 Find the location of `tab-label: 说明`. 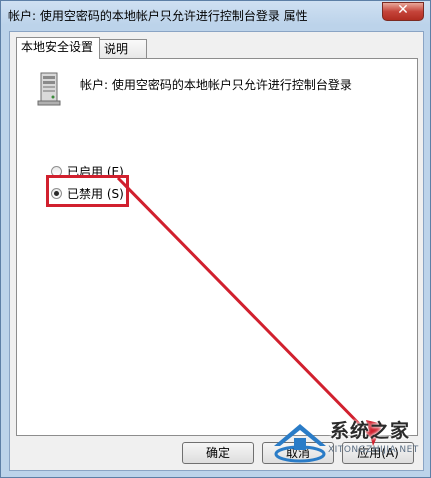

tab-label: 说明 is located at coordinates (116, 49).